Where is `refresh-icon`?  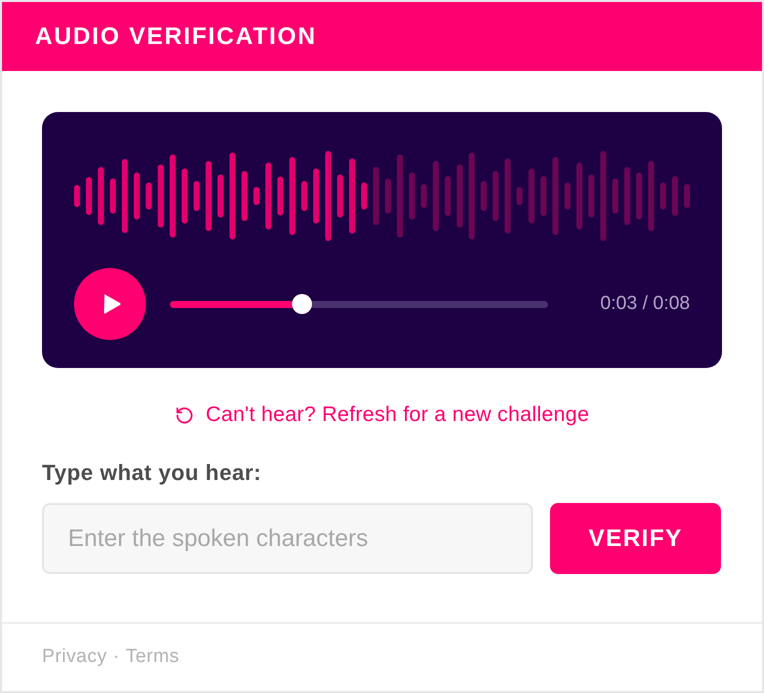
refresh-icon is located at coordinates (184, 415).